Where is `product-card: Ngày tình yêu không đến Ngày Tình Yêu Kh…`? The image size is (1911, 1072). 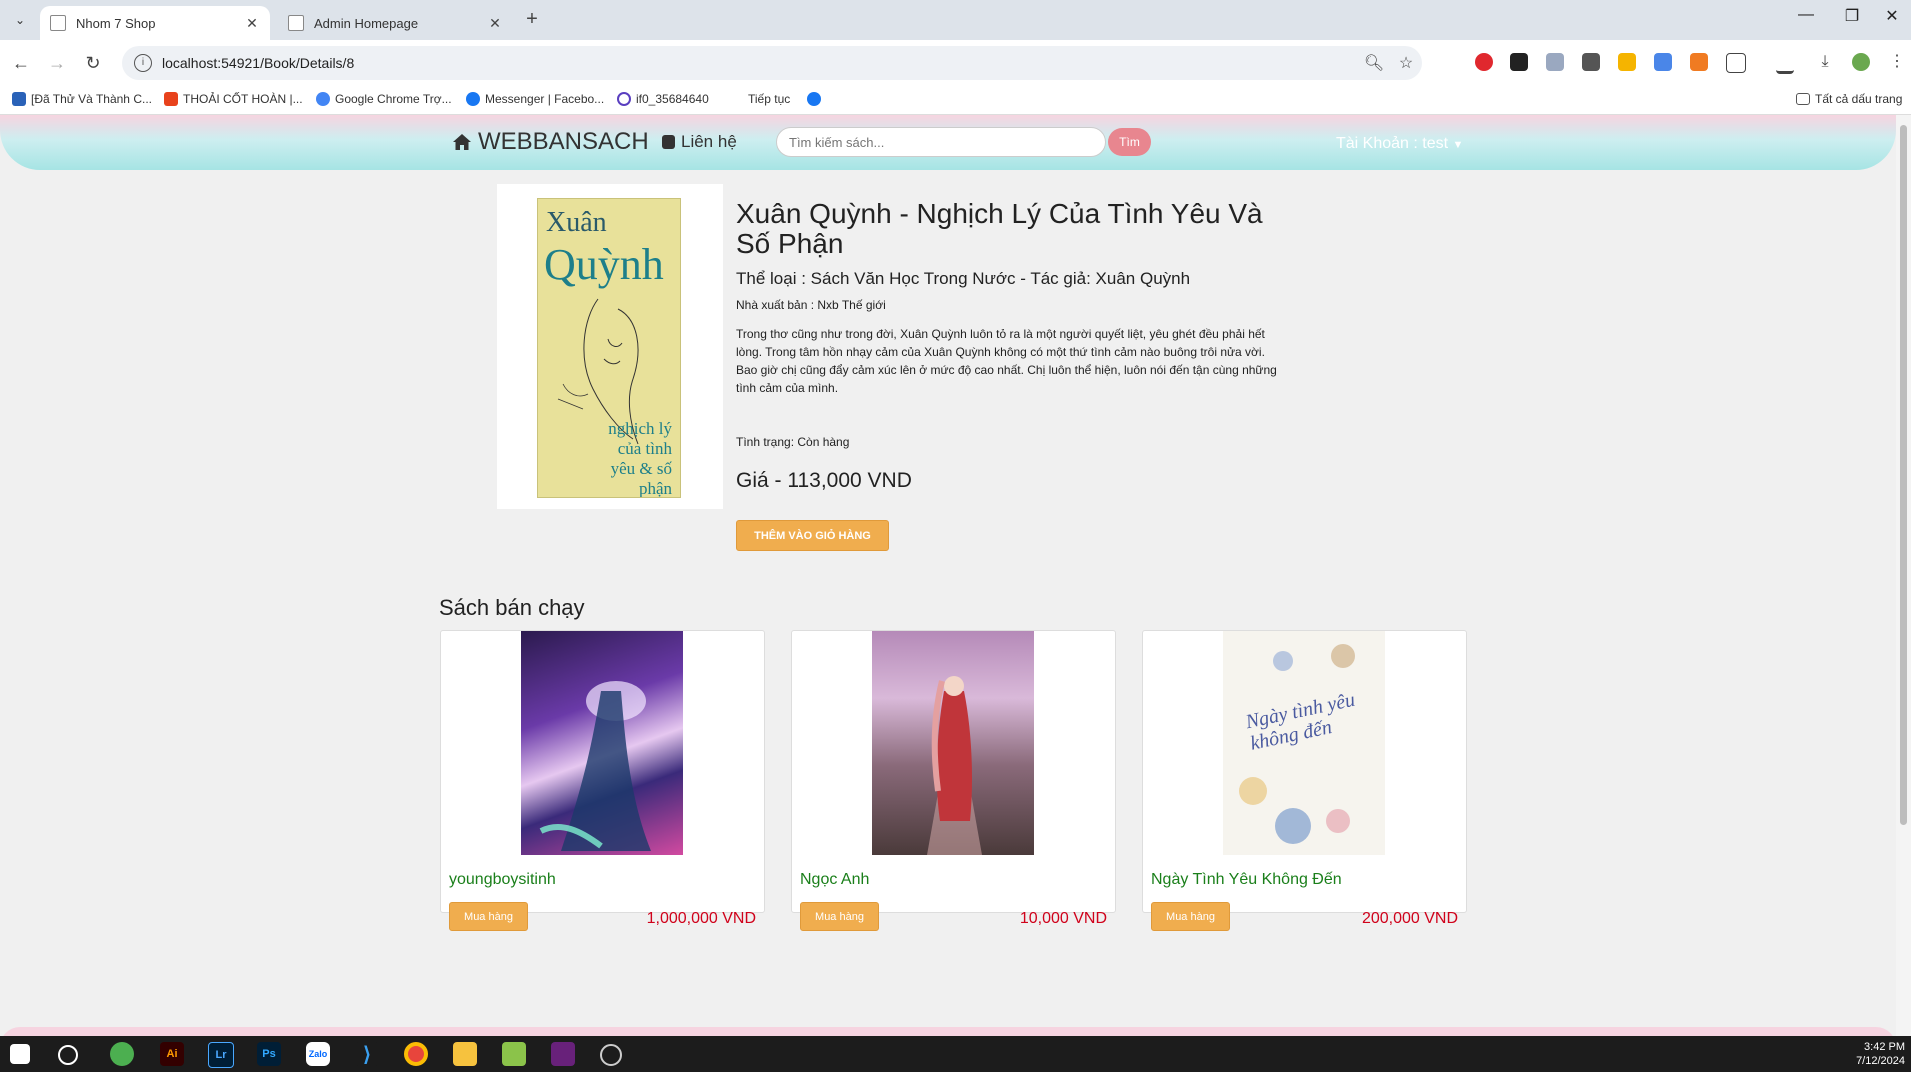 product-card: Ngày tình yêu không đến Ngày Tình Yêu Kh… is located at coordinates (1304, 780).